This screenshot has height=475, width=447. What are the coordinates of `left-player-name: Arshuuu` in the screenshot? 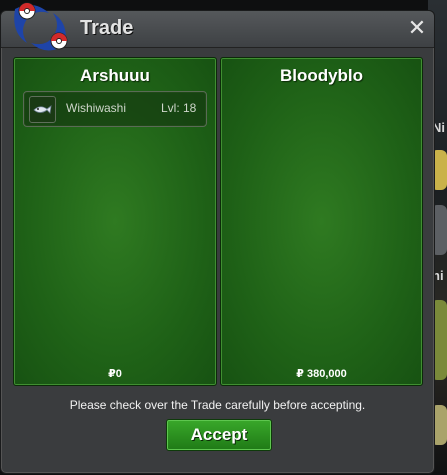 It's located at (115, 75).